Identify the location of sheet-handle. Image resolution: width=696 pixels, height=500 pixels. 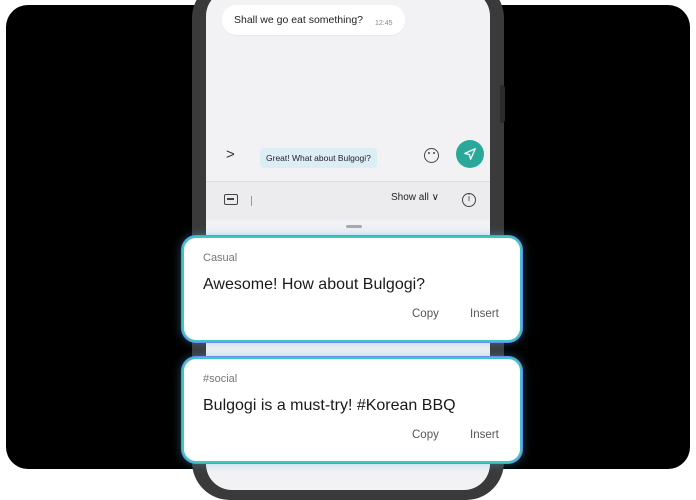
(354, 226).